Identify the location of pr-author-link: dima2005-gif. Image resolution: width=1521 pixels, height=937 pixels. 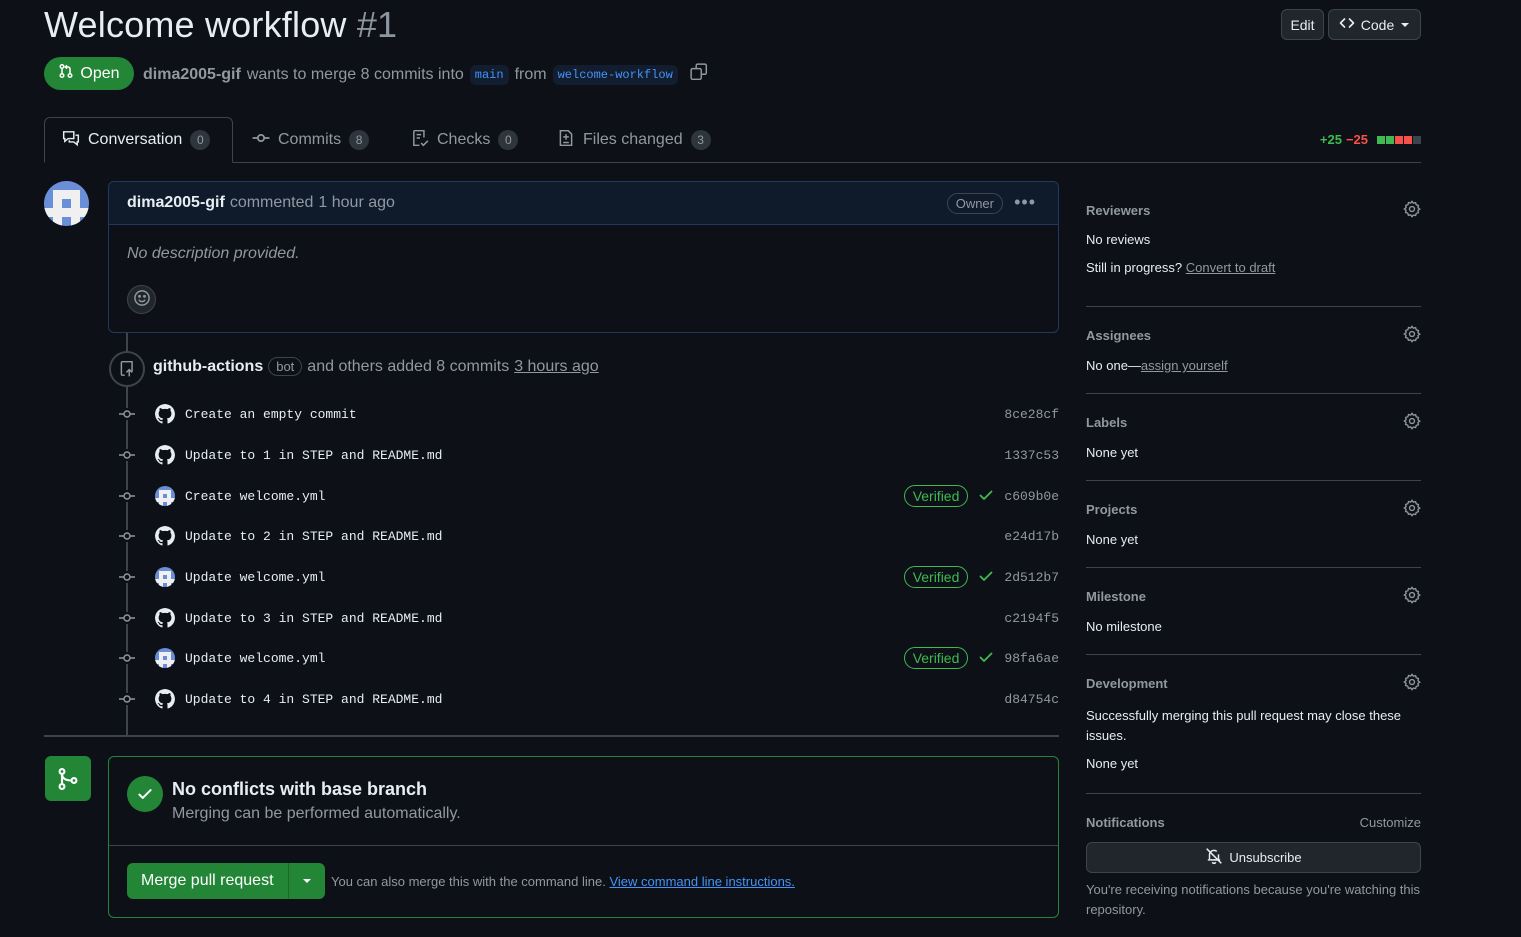
(192, 75).